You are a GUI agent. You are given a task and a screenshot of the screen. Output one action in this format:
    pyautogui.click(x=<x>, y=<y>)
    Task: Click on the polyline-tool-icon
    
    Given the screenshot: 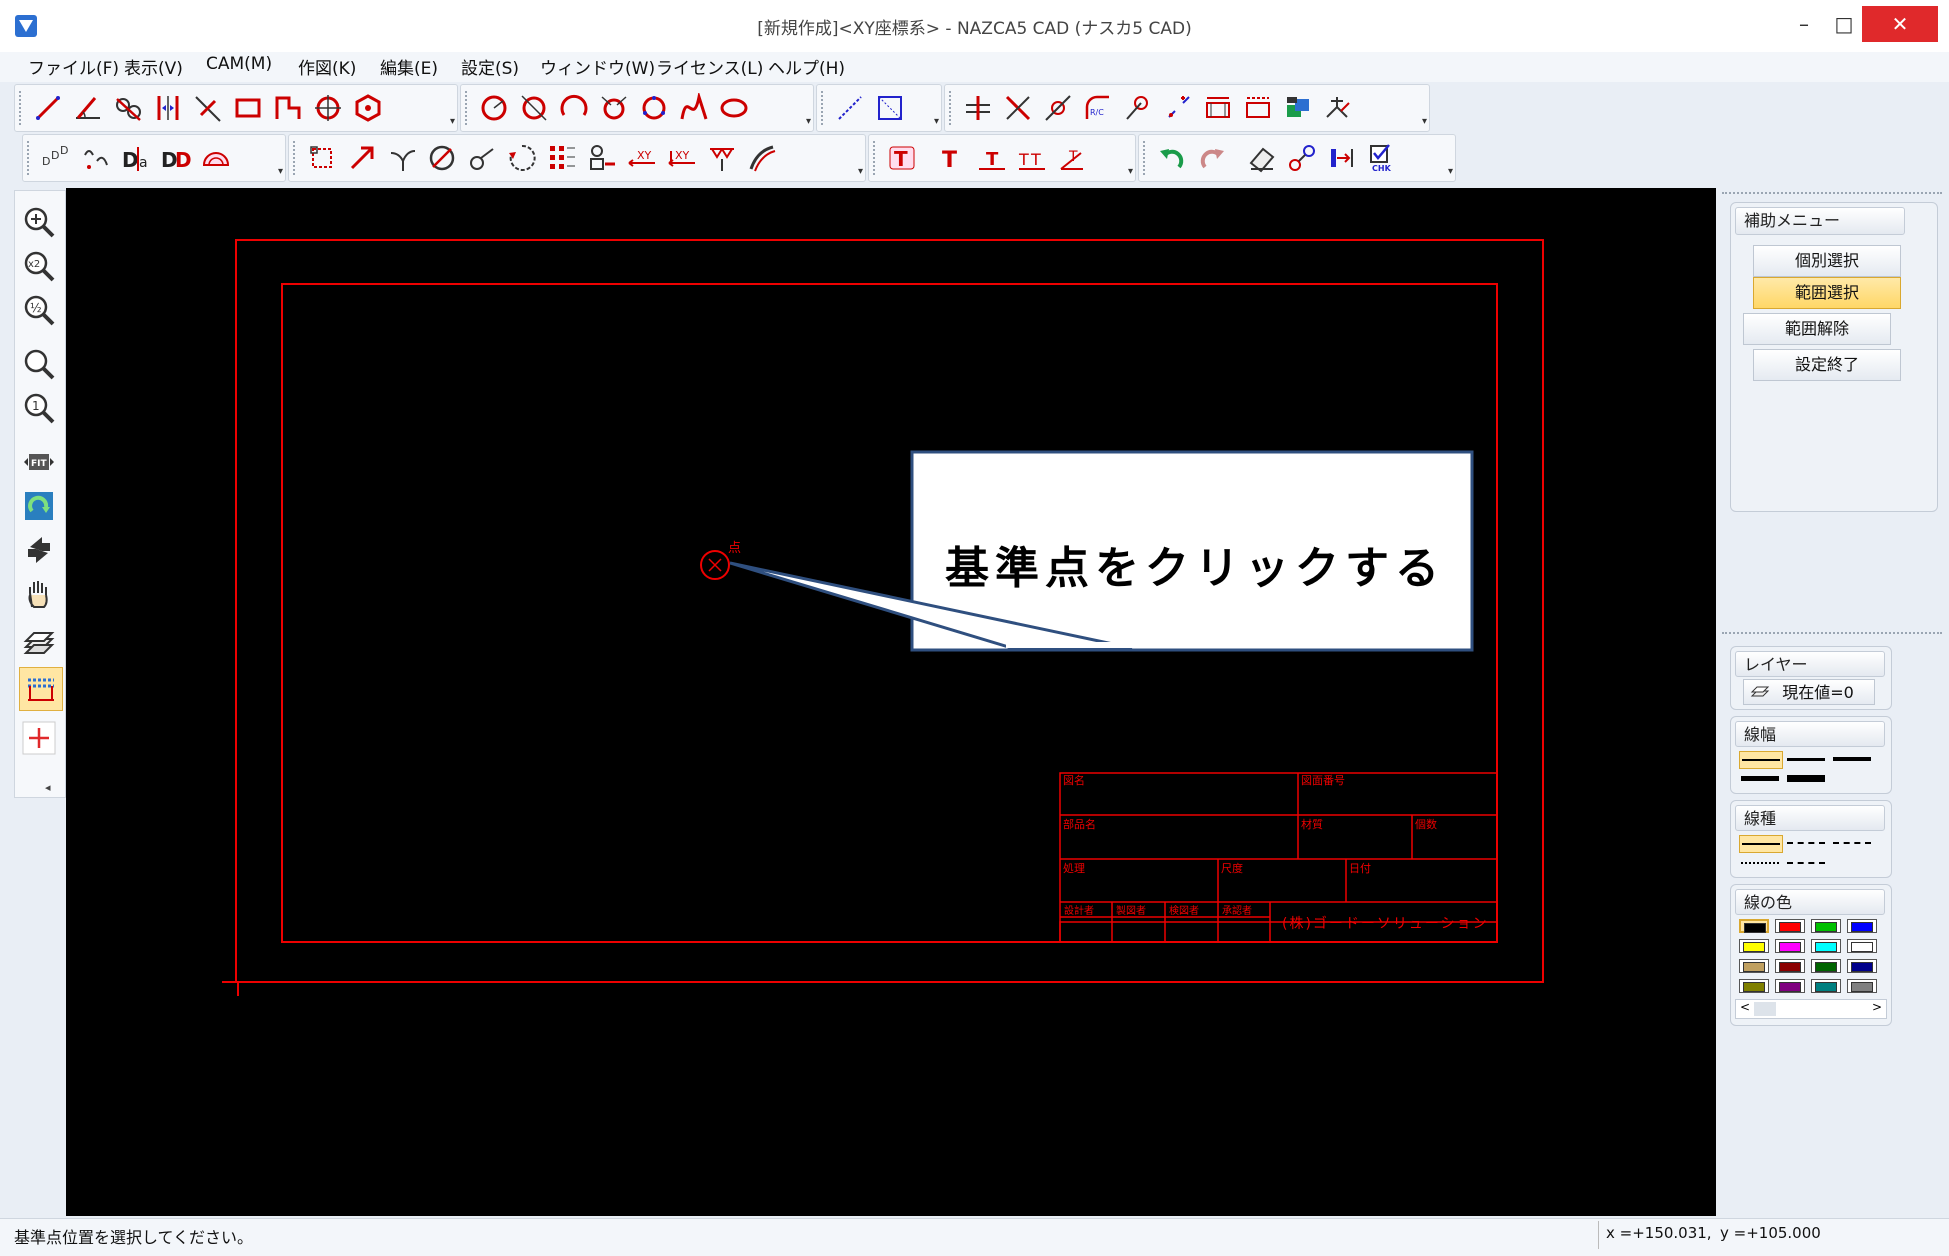 What is the action you would take?
    pyautogui.click(x=288, y=108)
    